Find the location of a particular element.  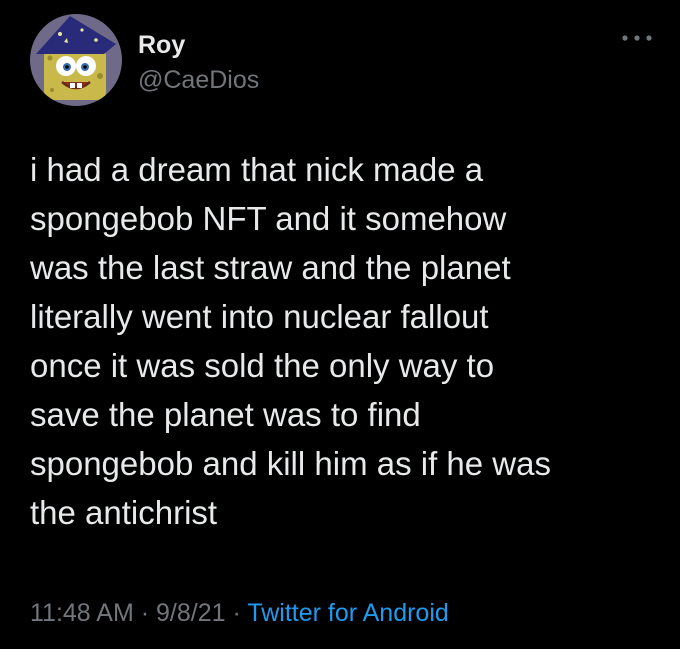

tweet-text-line: i had a dream that nick made a is located at coordinates (257, 169).